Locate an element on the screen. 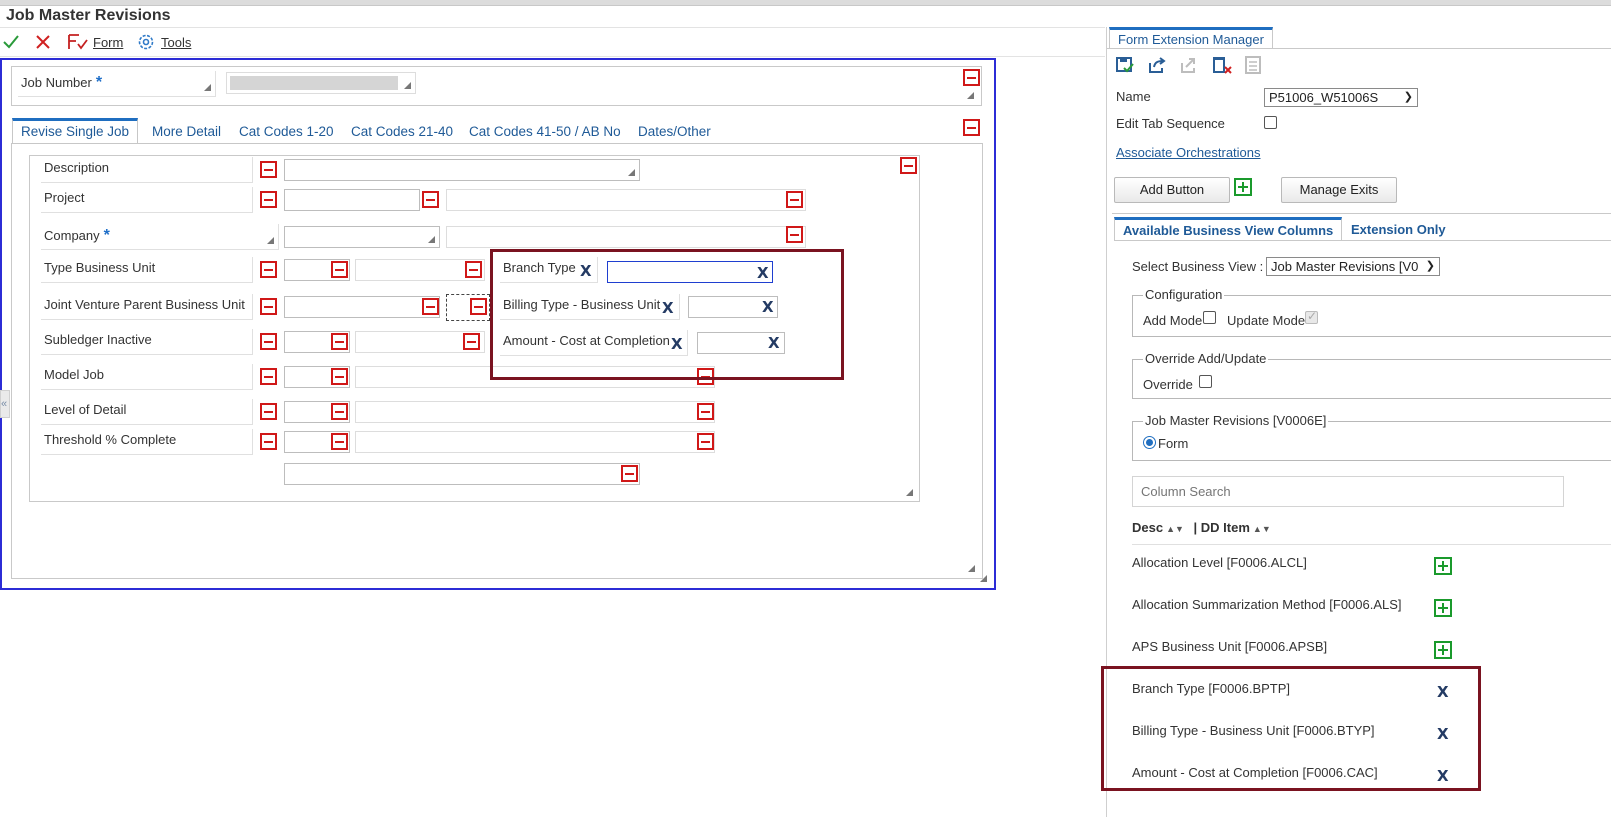 Image resolution: width=1611 pixels, height=817 pixels. manage-exits-button: Manage Exits is located at coordinates (1339, 190).